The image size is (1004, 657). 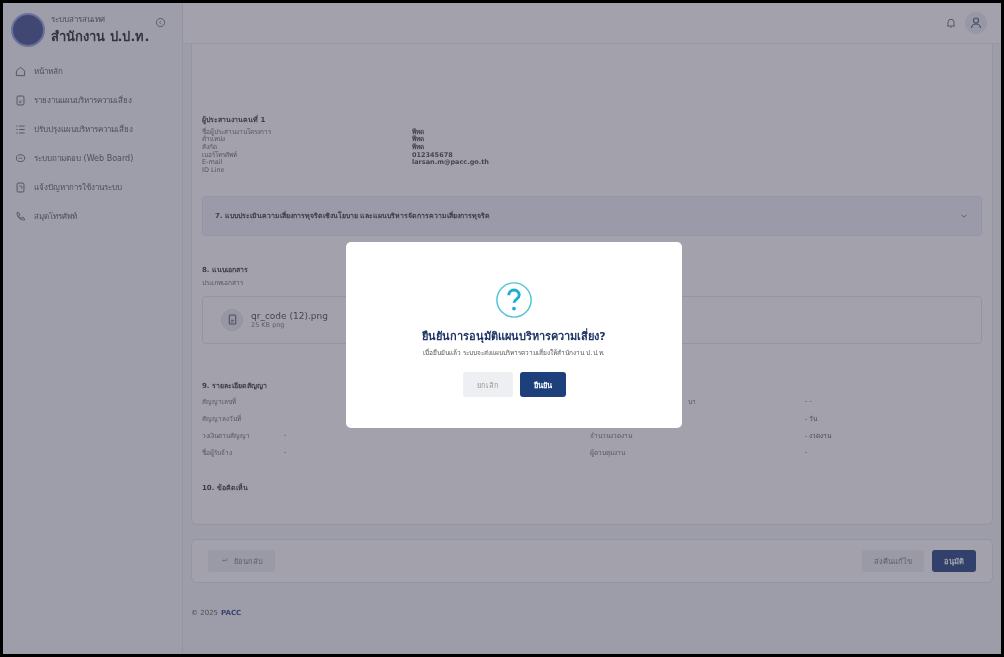 I want to click on sidebar-item: ระบบถามตอบ (Web Board), so click(x=92, y=158).